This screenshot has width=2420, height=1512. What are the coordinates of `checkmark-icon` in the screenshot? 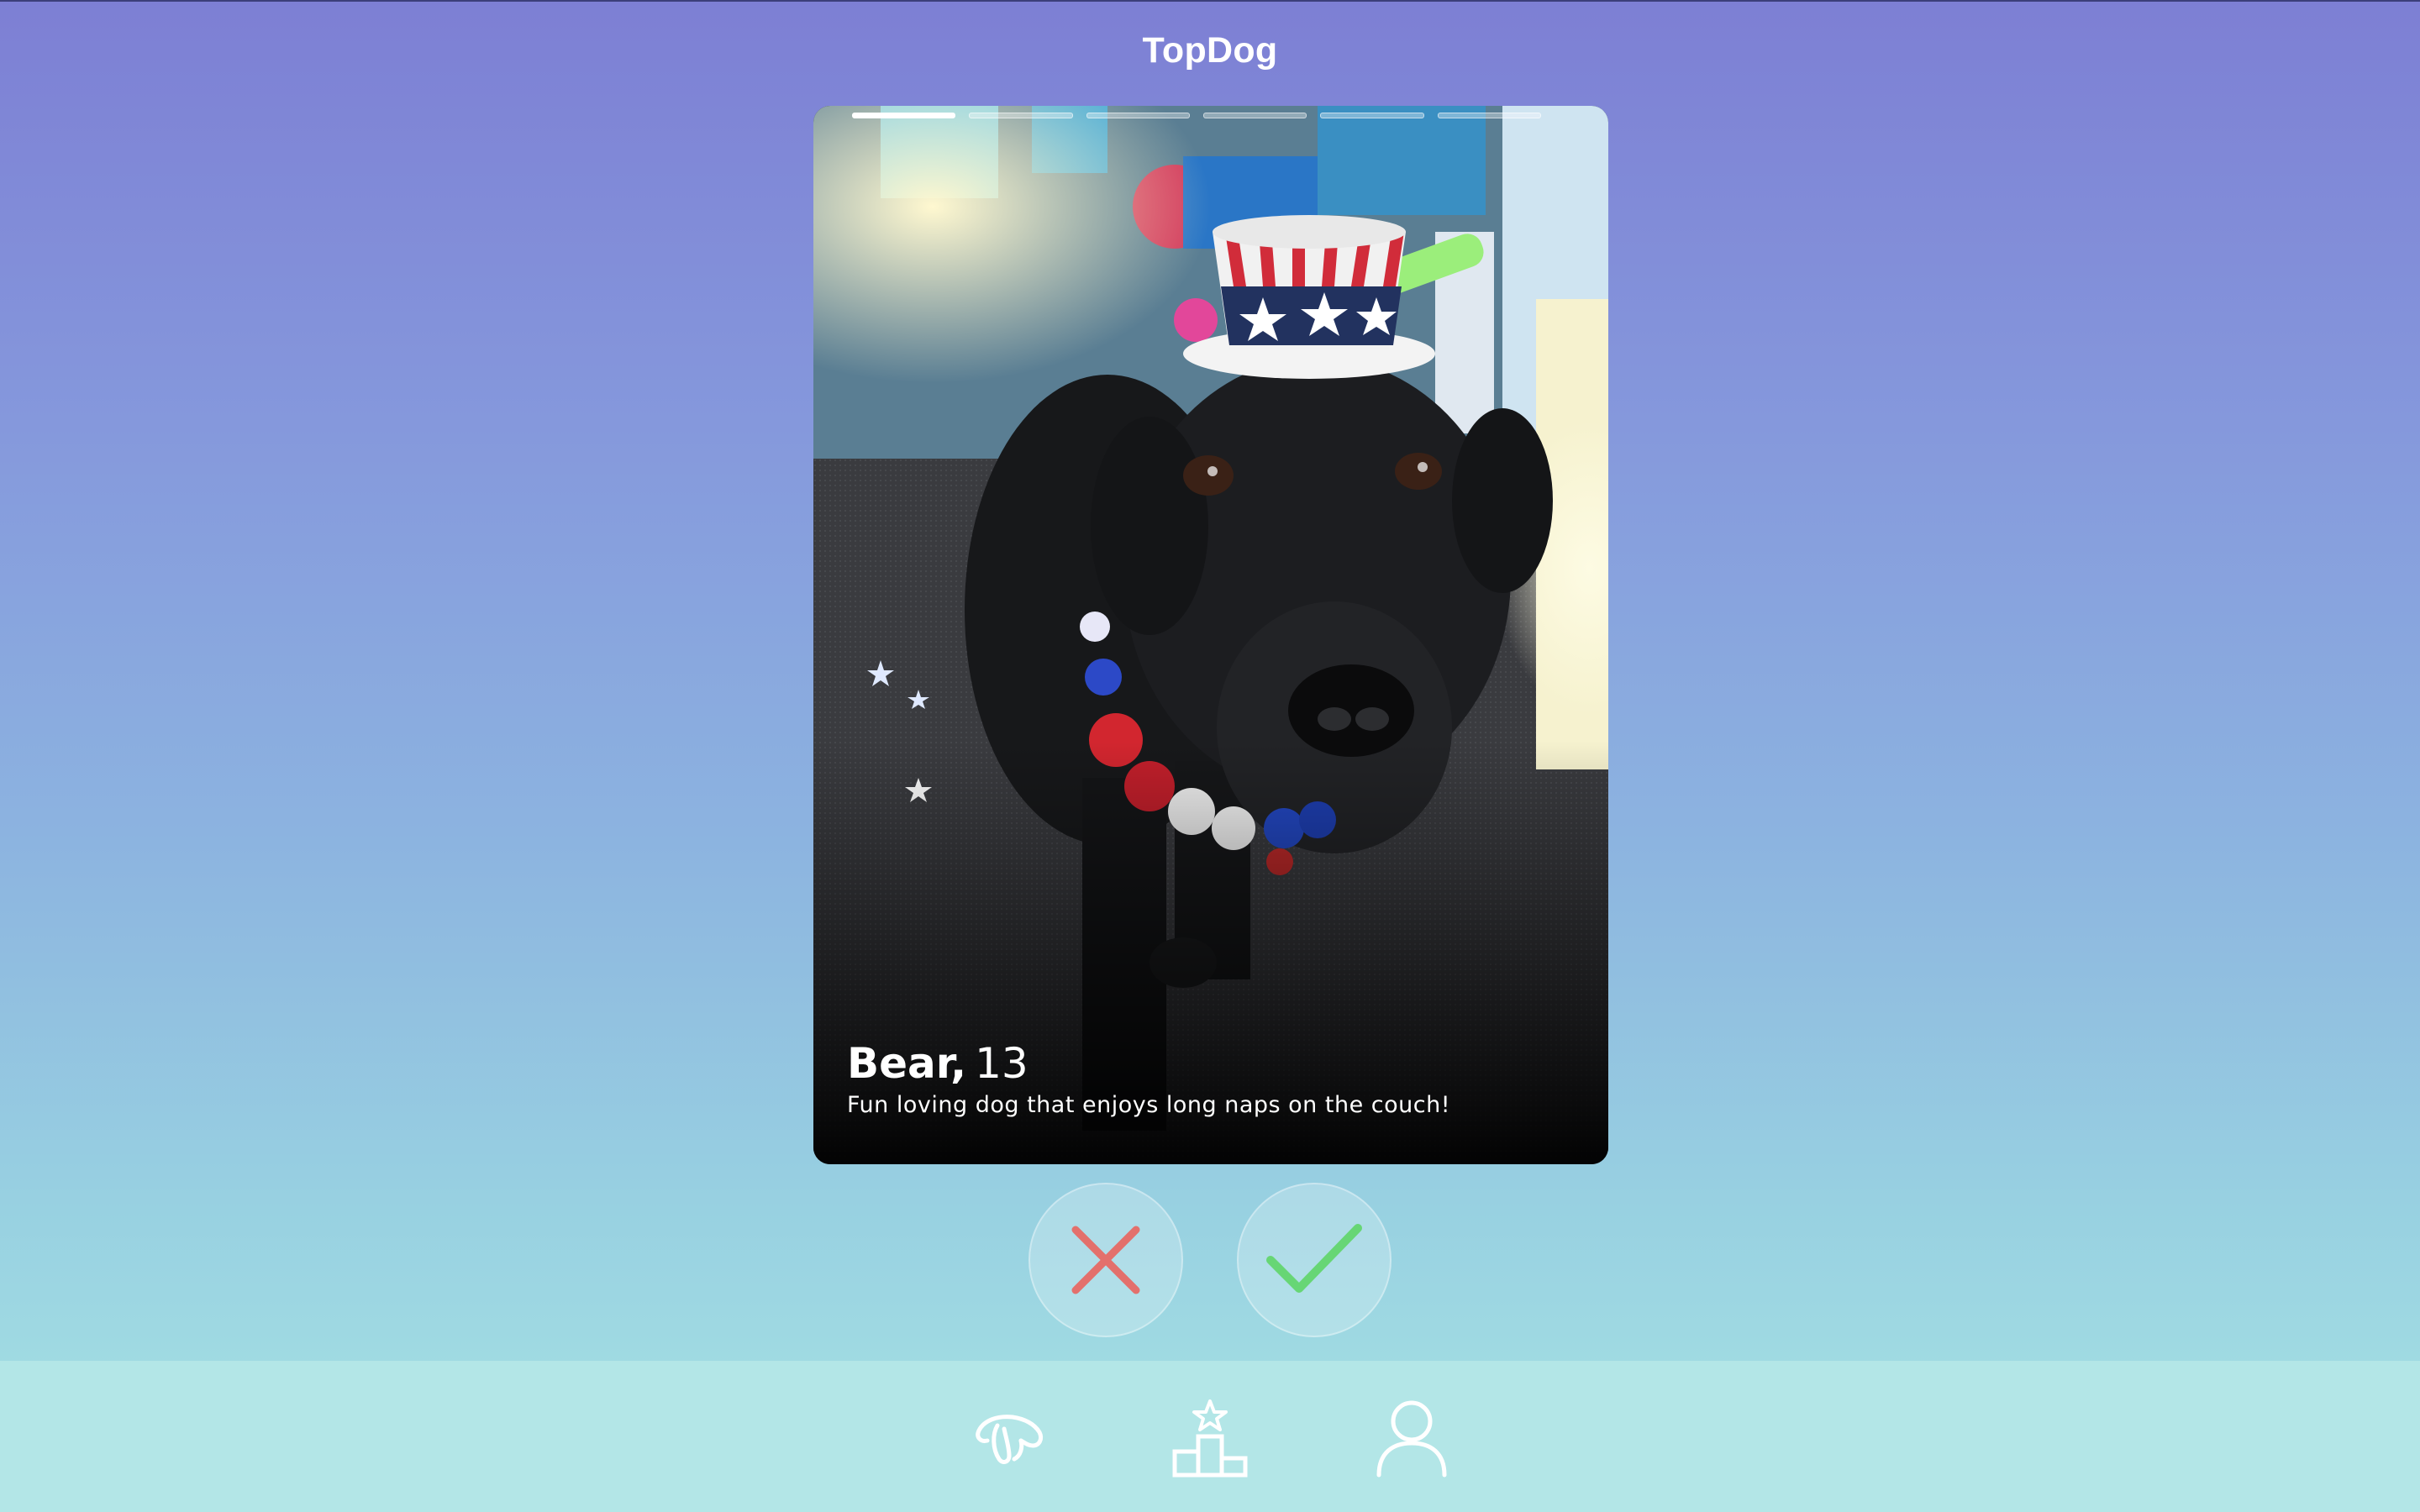 It's located at (1314, 1258).